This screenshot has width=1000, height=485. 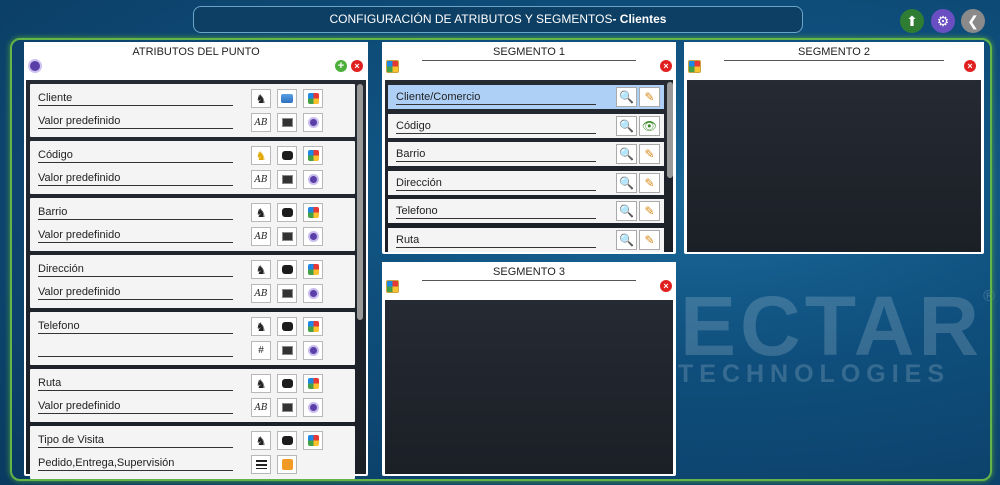 I want to click on segment-row: Código 🔍 👁, so click(x=526, y=125).